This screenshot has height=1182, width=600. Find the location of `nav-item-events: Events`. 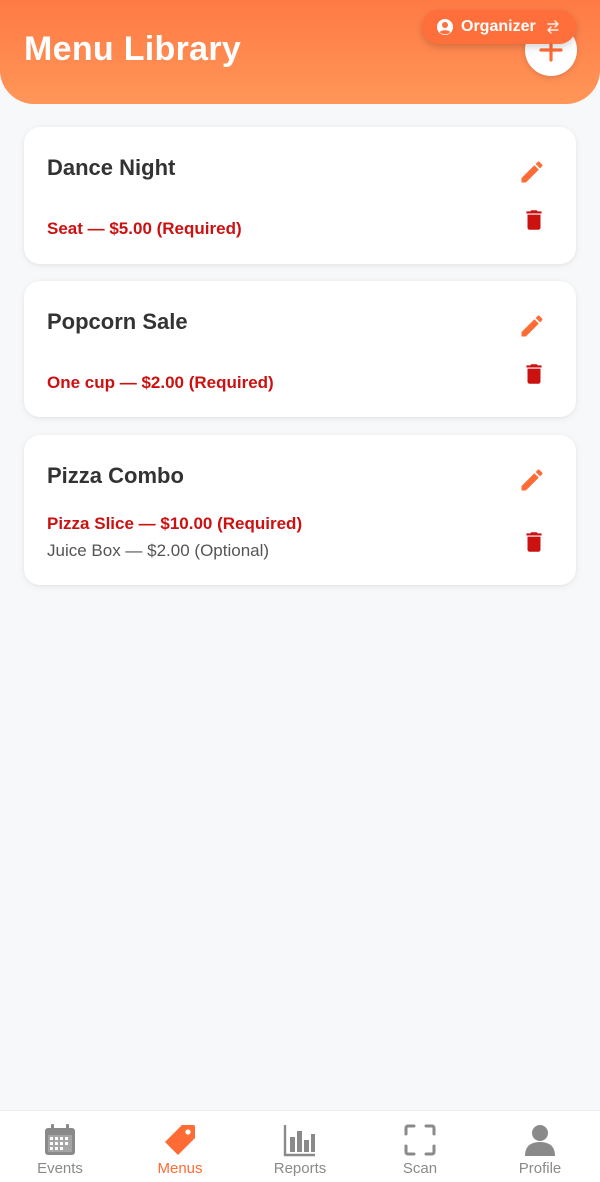

nav-item-events: Events is located at coordinates (60, 1146).